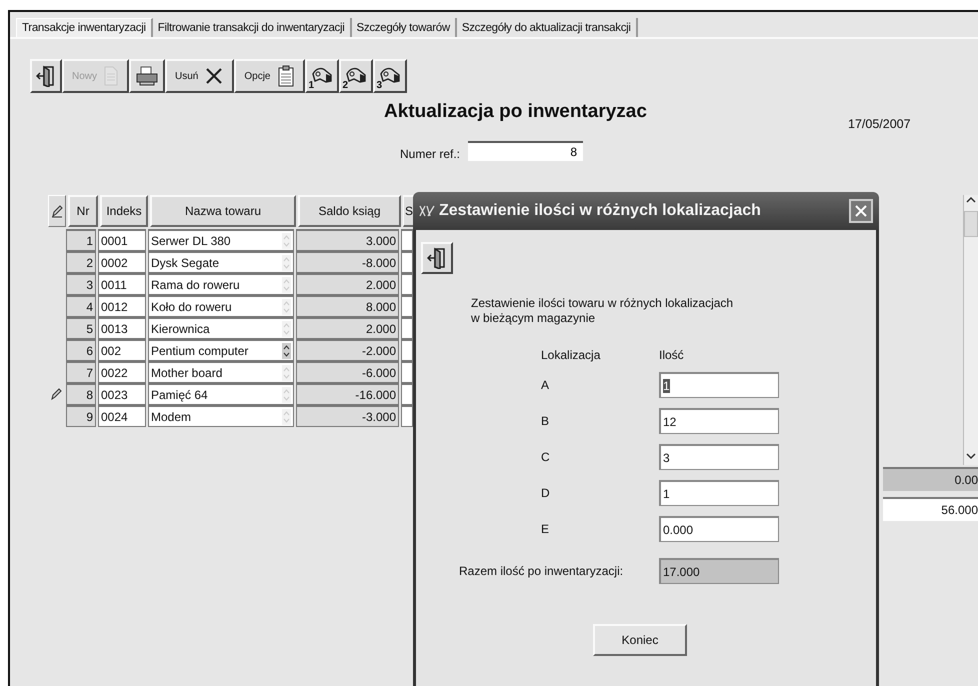  Describe the element at coordinates (122, 416) in the screenshot. I see `table-cell: 0024` at that location.